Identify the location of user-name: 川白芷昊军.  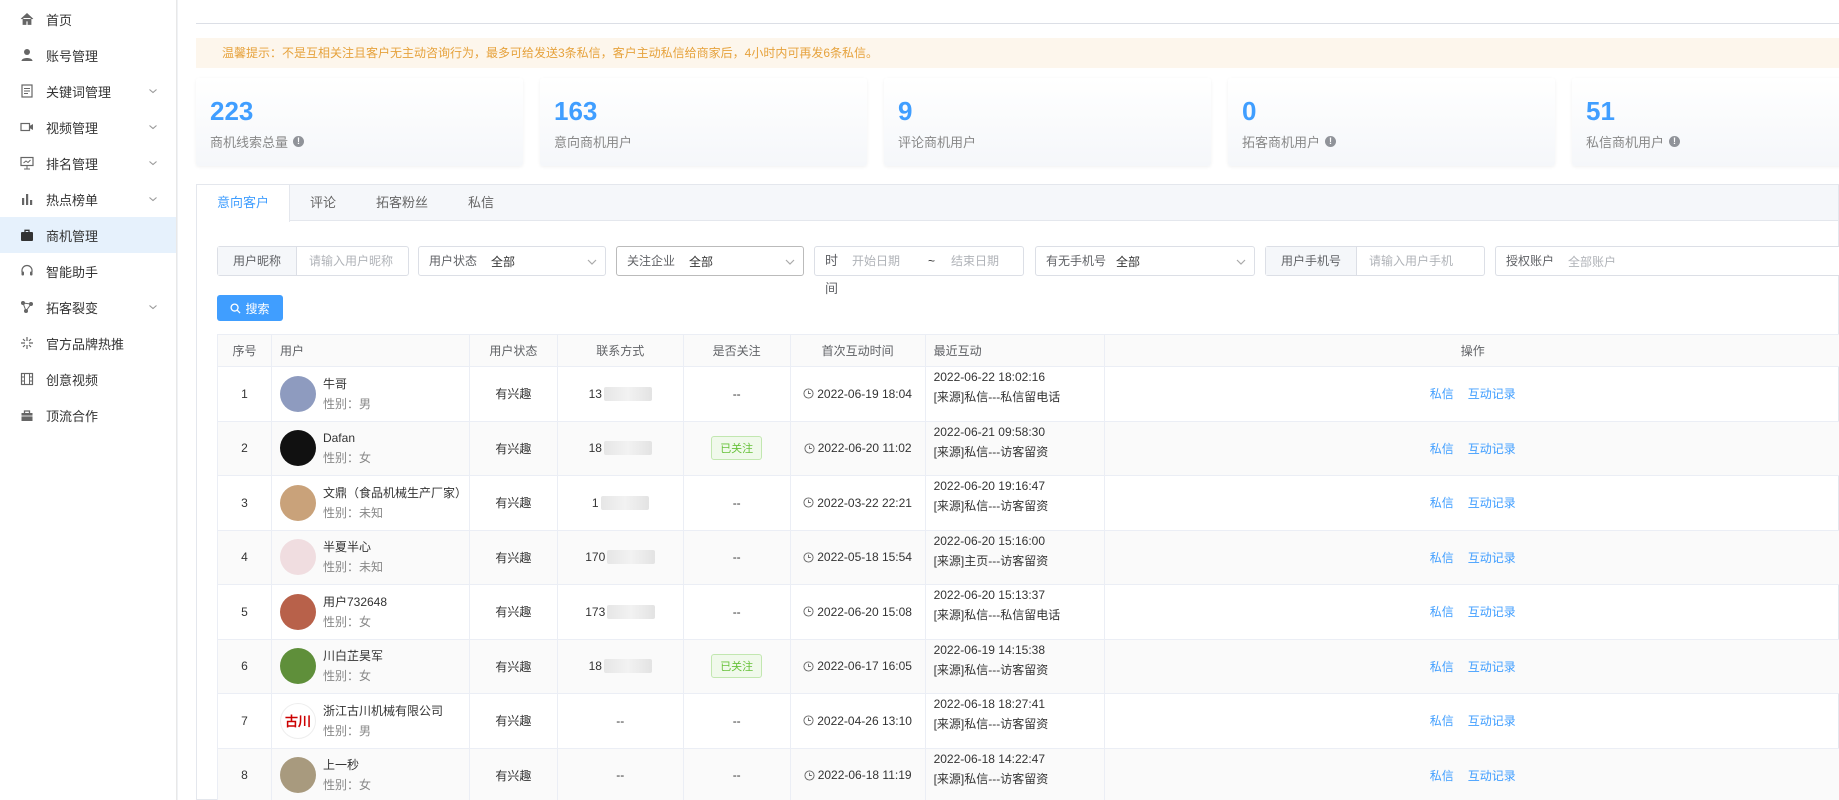
(352, 656).